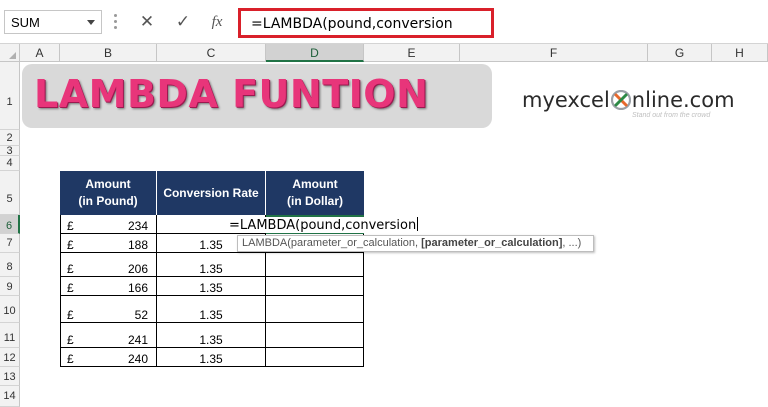  I want to click on select-all-button, so click(10, 53).